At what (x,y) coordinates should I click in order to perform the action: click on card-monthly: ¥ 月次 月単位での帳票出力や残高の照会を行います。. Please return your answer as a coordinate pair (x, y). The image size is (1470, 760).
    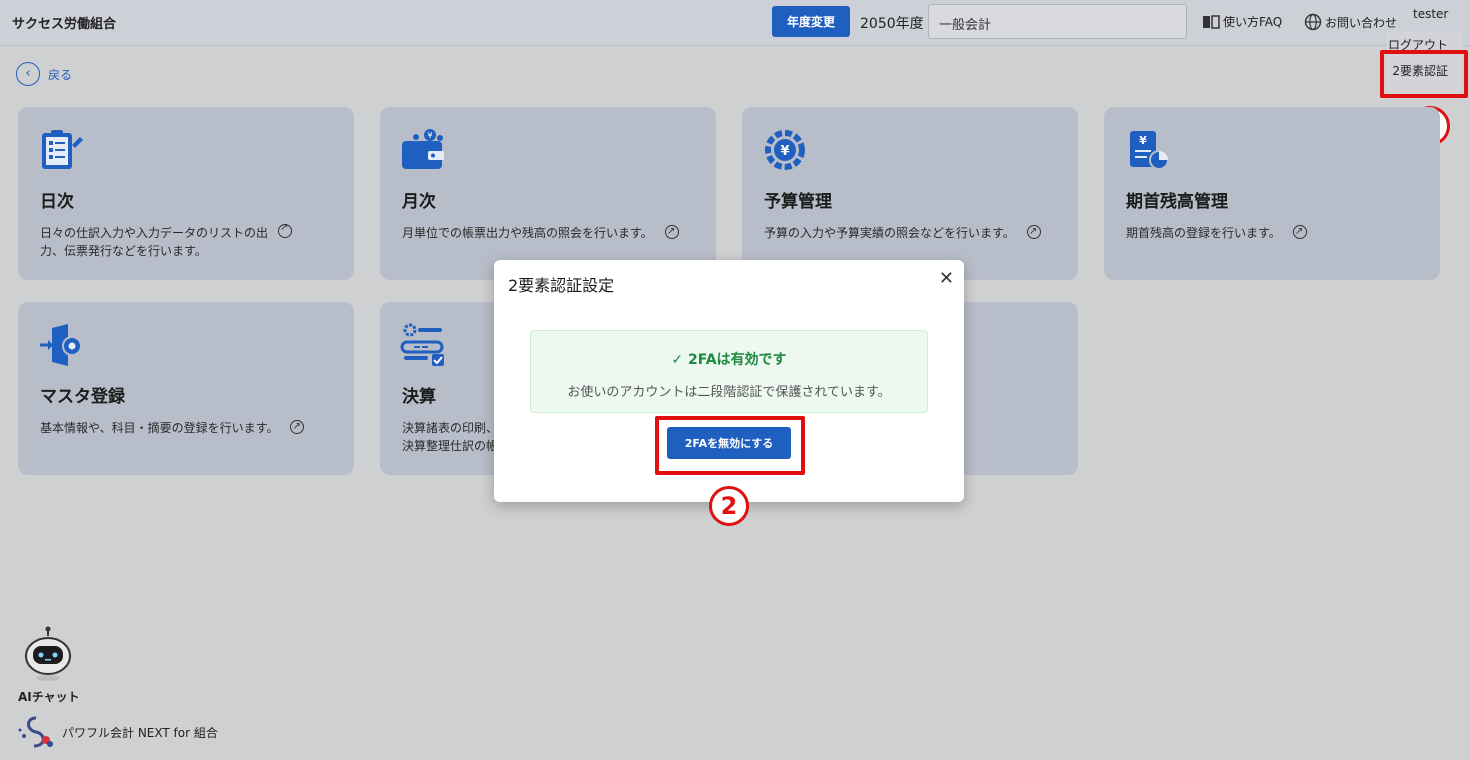
    Looking at the image, I should click on (548, 193).